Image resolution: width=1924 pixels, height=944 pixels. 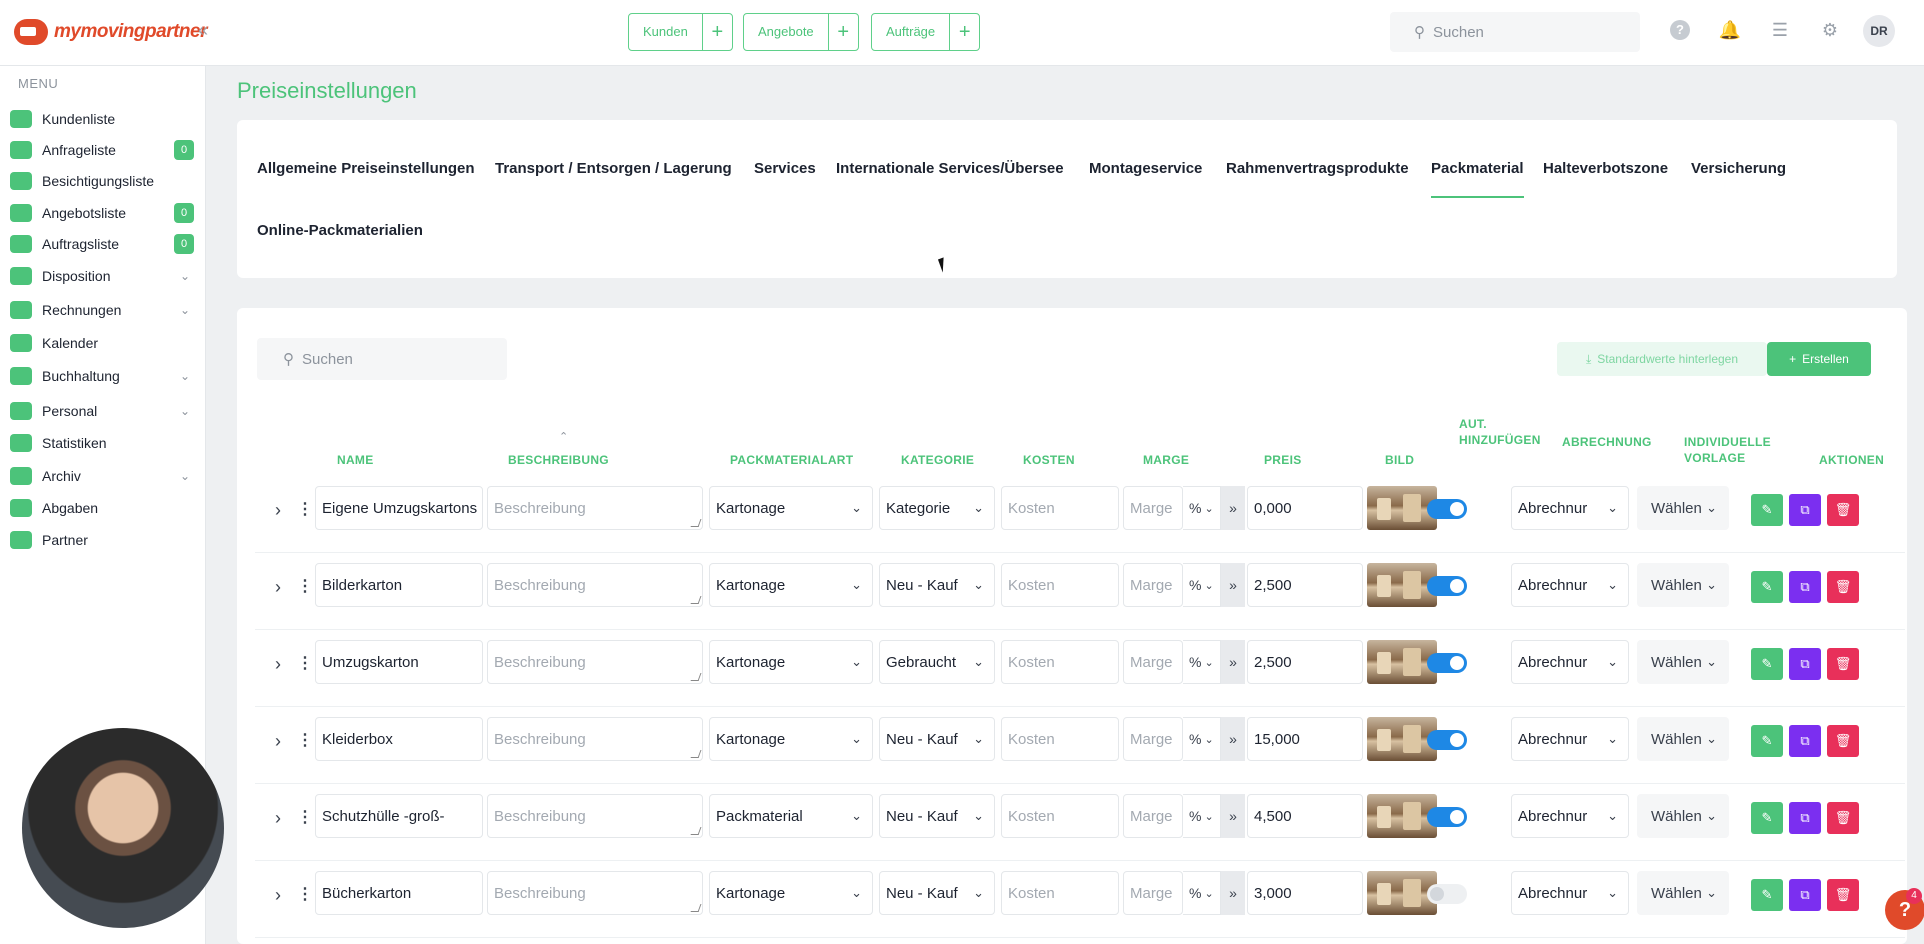 I want to click on name-field: Bücherkarton, so click(x=399, y=893).